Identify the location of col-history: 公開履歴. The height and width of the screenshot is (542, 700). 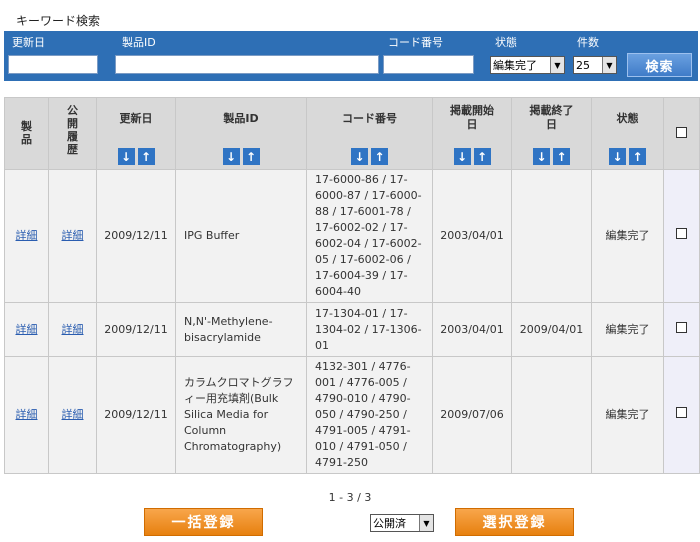
(72, 133).